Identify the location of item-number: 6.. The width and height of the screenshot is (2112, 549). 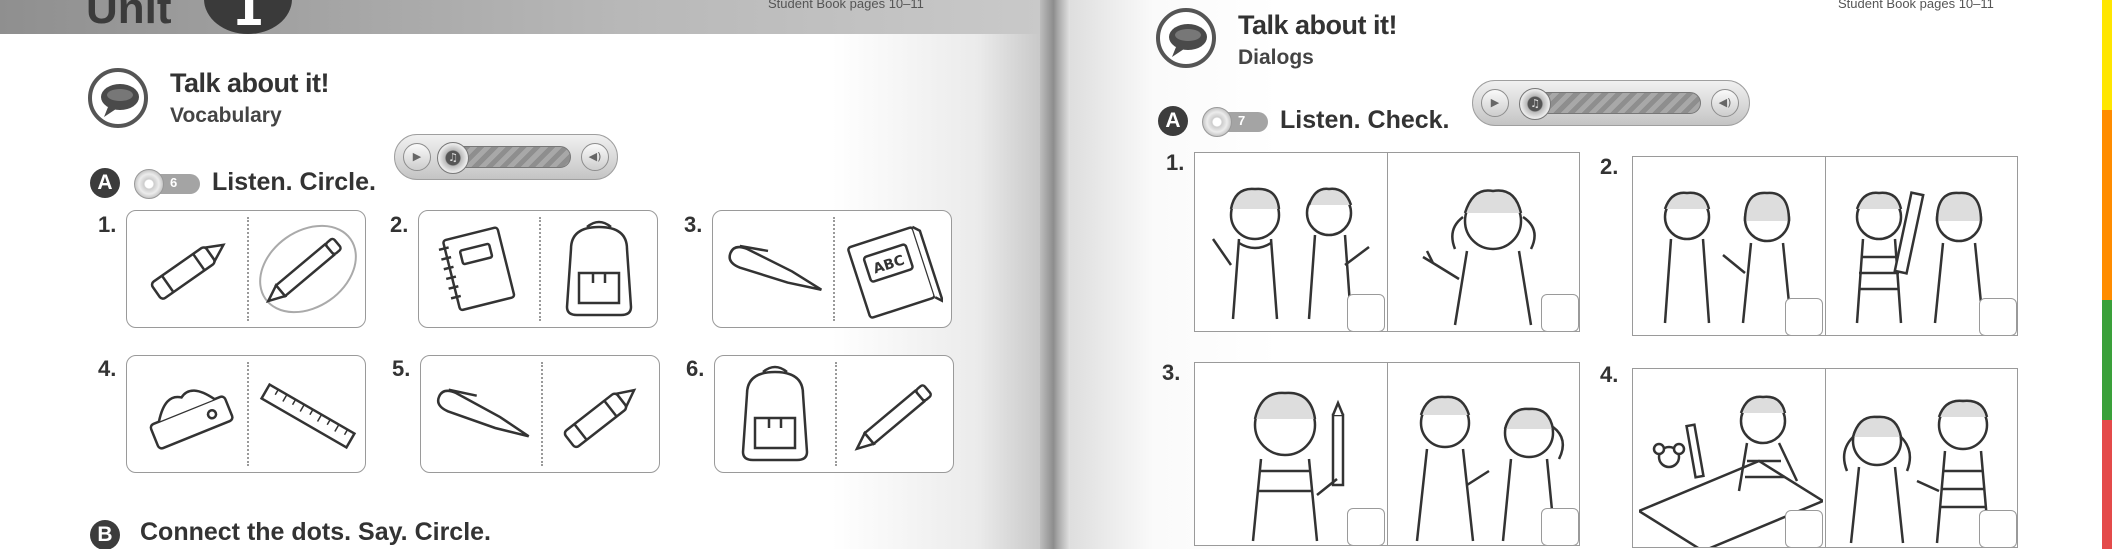
(695, 368).